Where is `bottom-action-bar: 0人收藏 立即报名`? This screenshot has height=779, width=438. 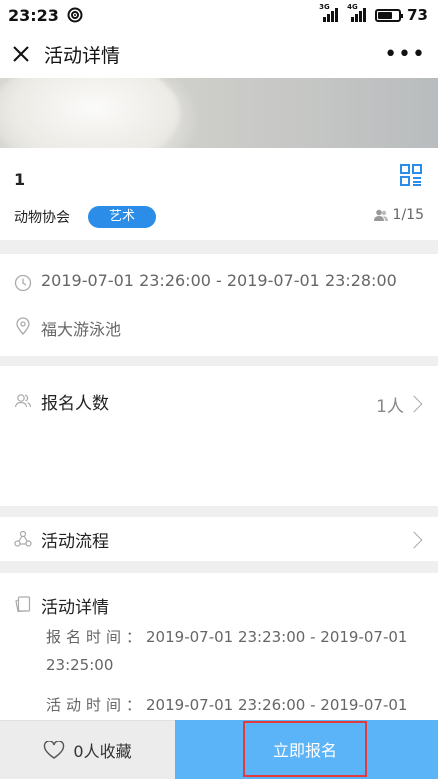 bottom-action-bar: 0人收藏 立即报名 is located at coordinates (219, 749).